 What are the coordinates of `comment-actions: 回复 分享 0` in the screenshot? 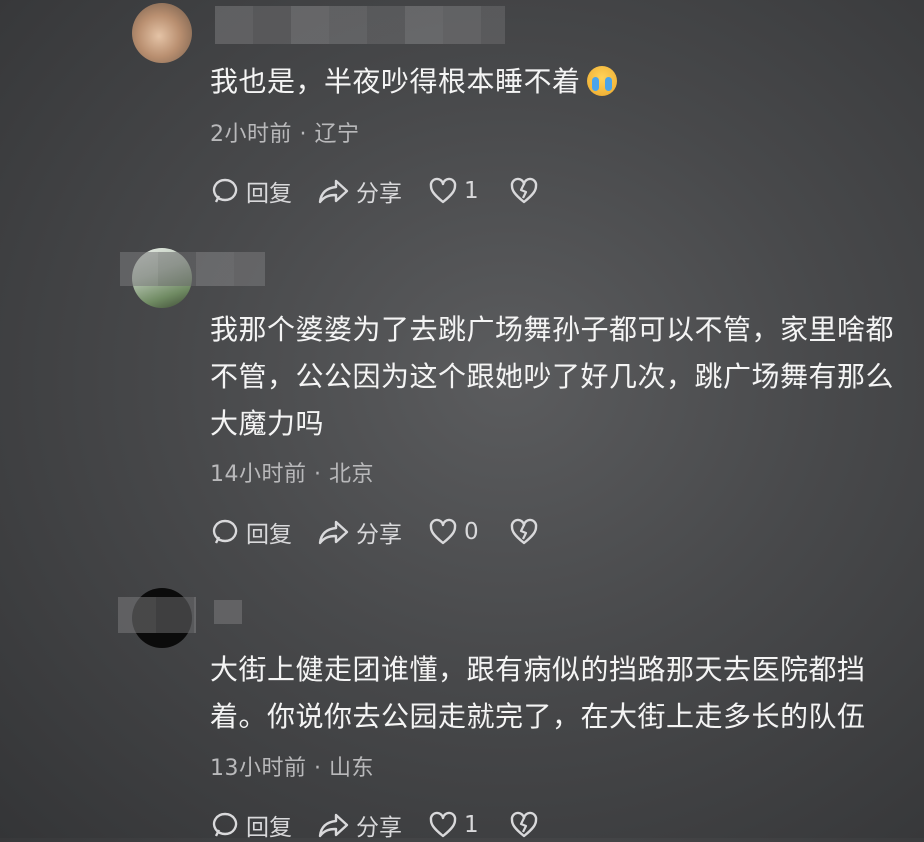 It's located at (390, 532).